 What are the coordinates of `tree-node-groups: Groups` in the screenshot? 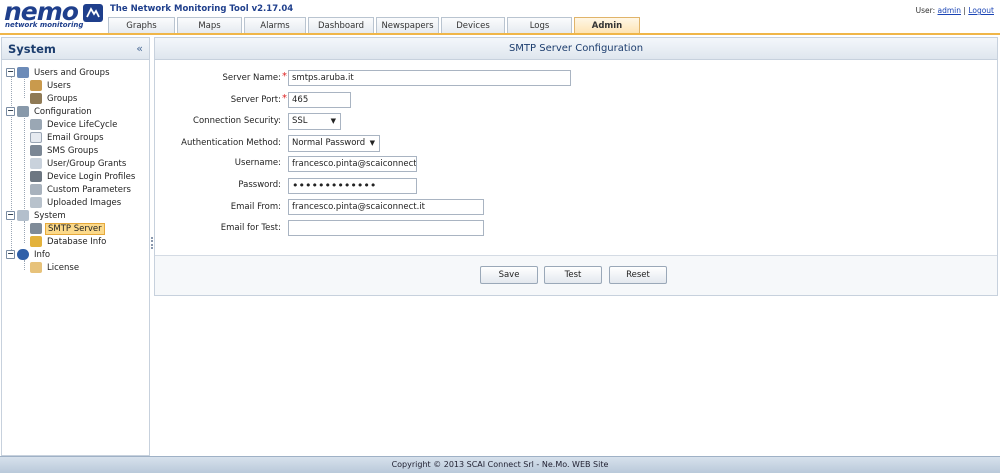 It's located at (54, 98).